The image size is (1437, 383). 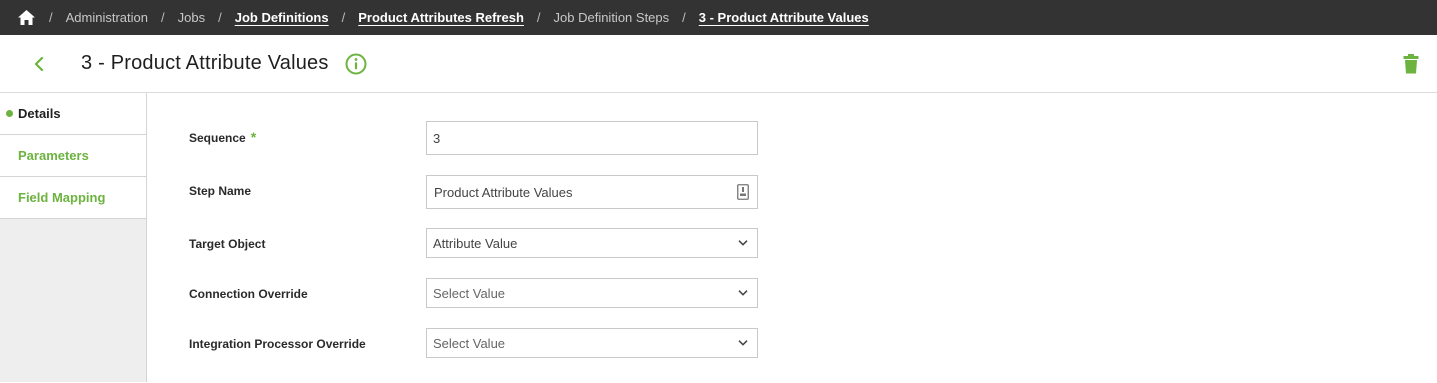 I want to click on integration-processor-override-select: Select Value, so click(x=592, y=343).